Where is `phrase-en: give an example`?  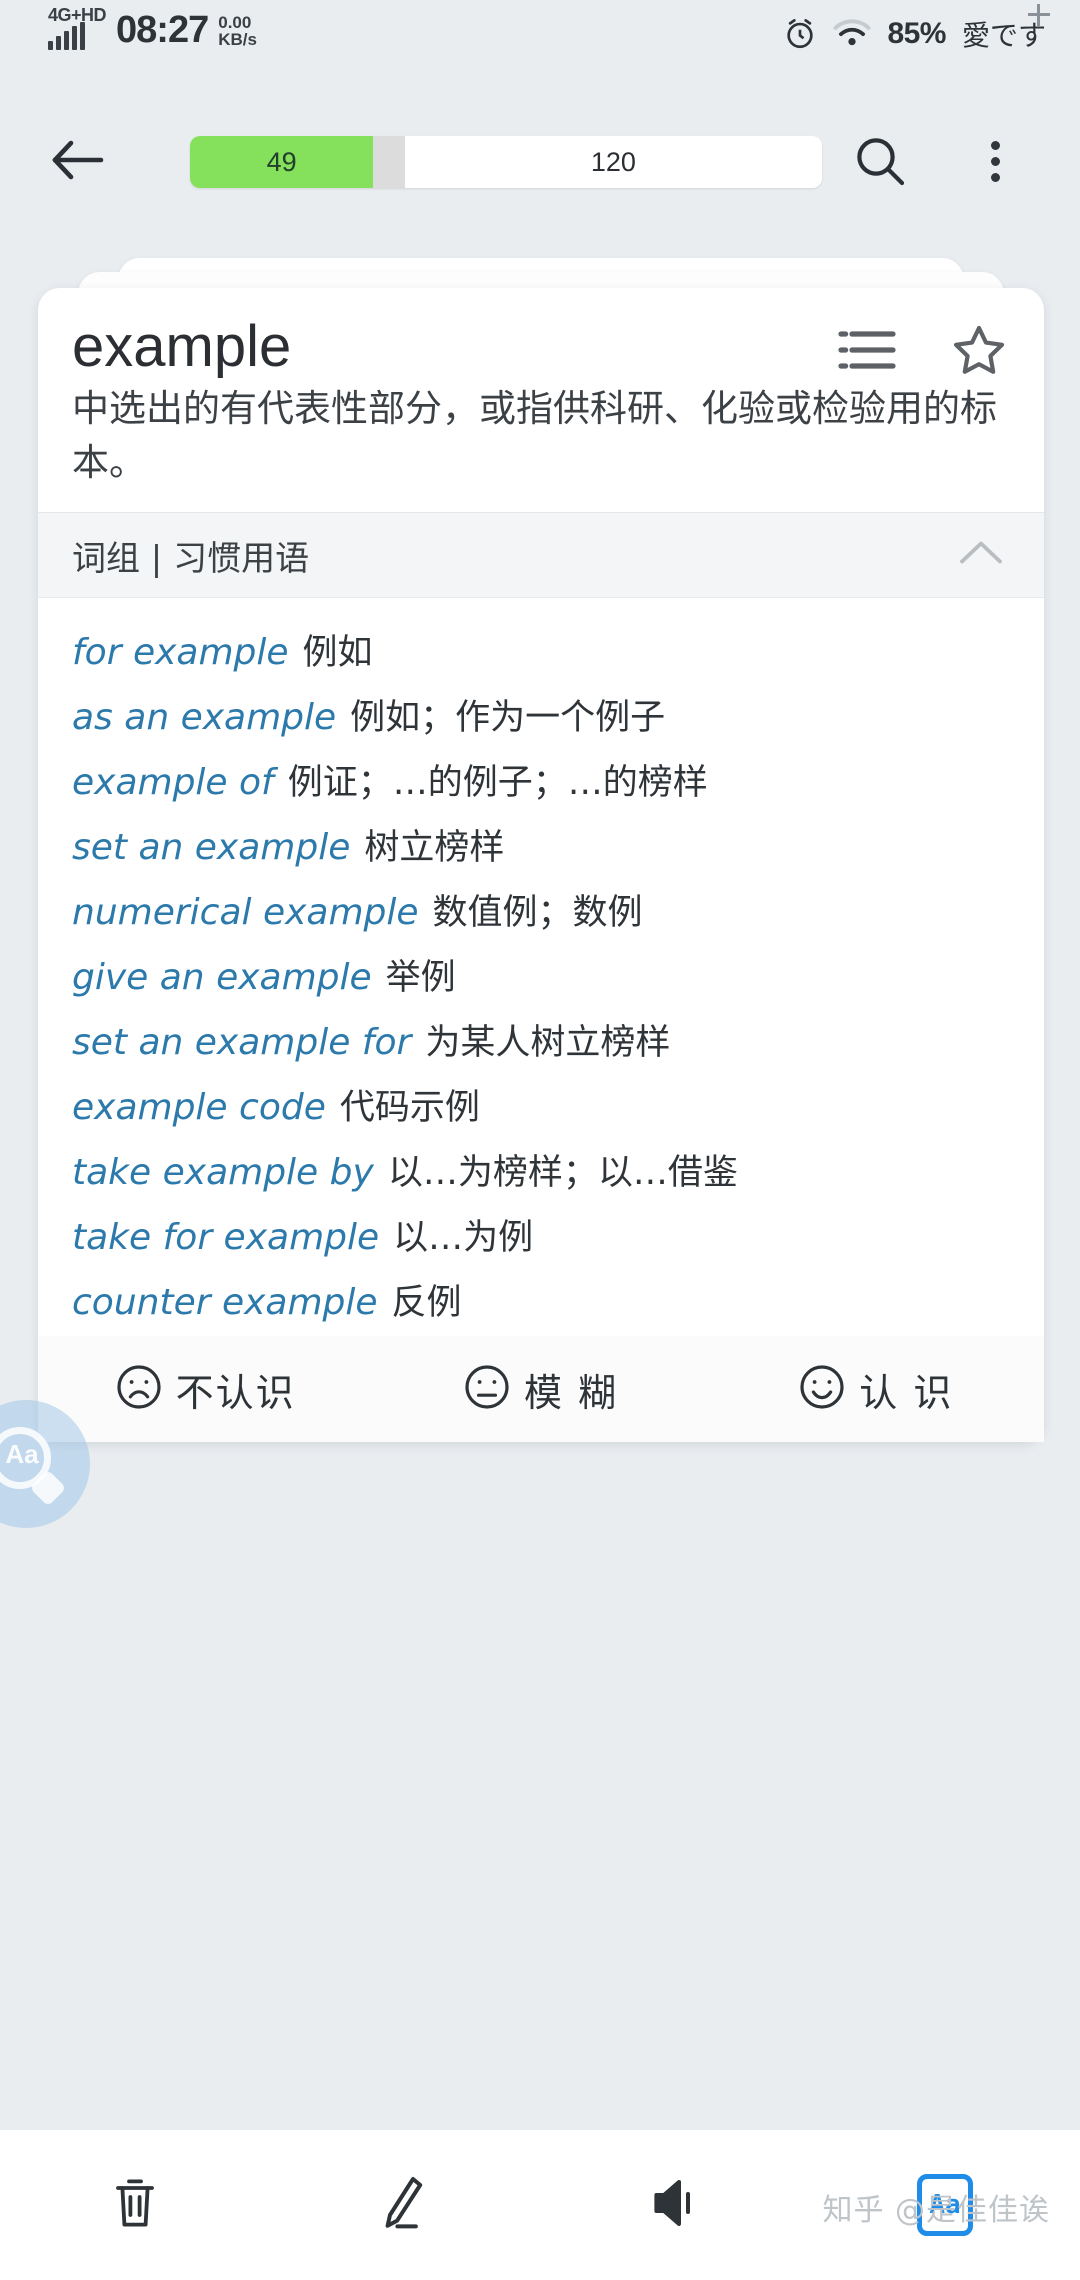
phrase-en: give an example is located at coordinates (222, 977).